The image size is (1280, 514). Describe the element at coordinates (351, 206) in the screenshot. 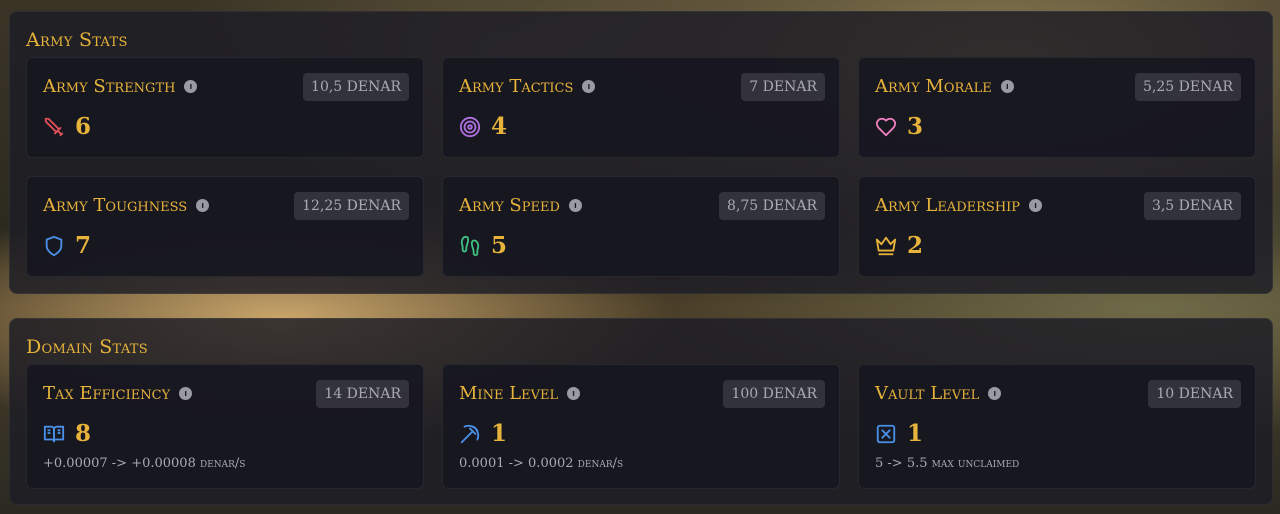

I see `army-toughness-price: 12,25 DENAR` at that location.